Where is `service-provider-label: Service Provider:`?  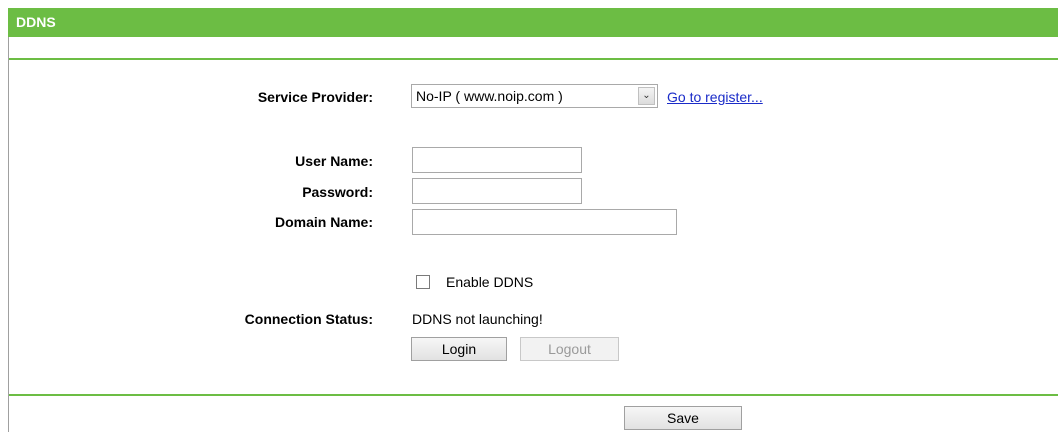
service-provider-label: Service Provider: is located at coordinates (315, 97).